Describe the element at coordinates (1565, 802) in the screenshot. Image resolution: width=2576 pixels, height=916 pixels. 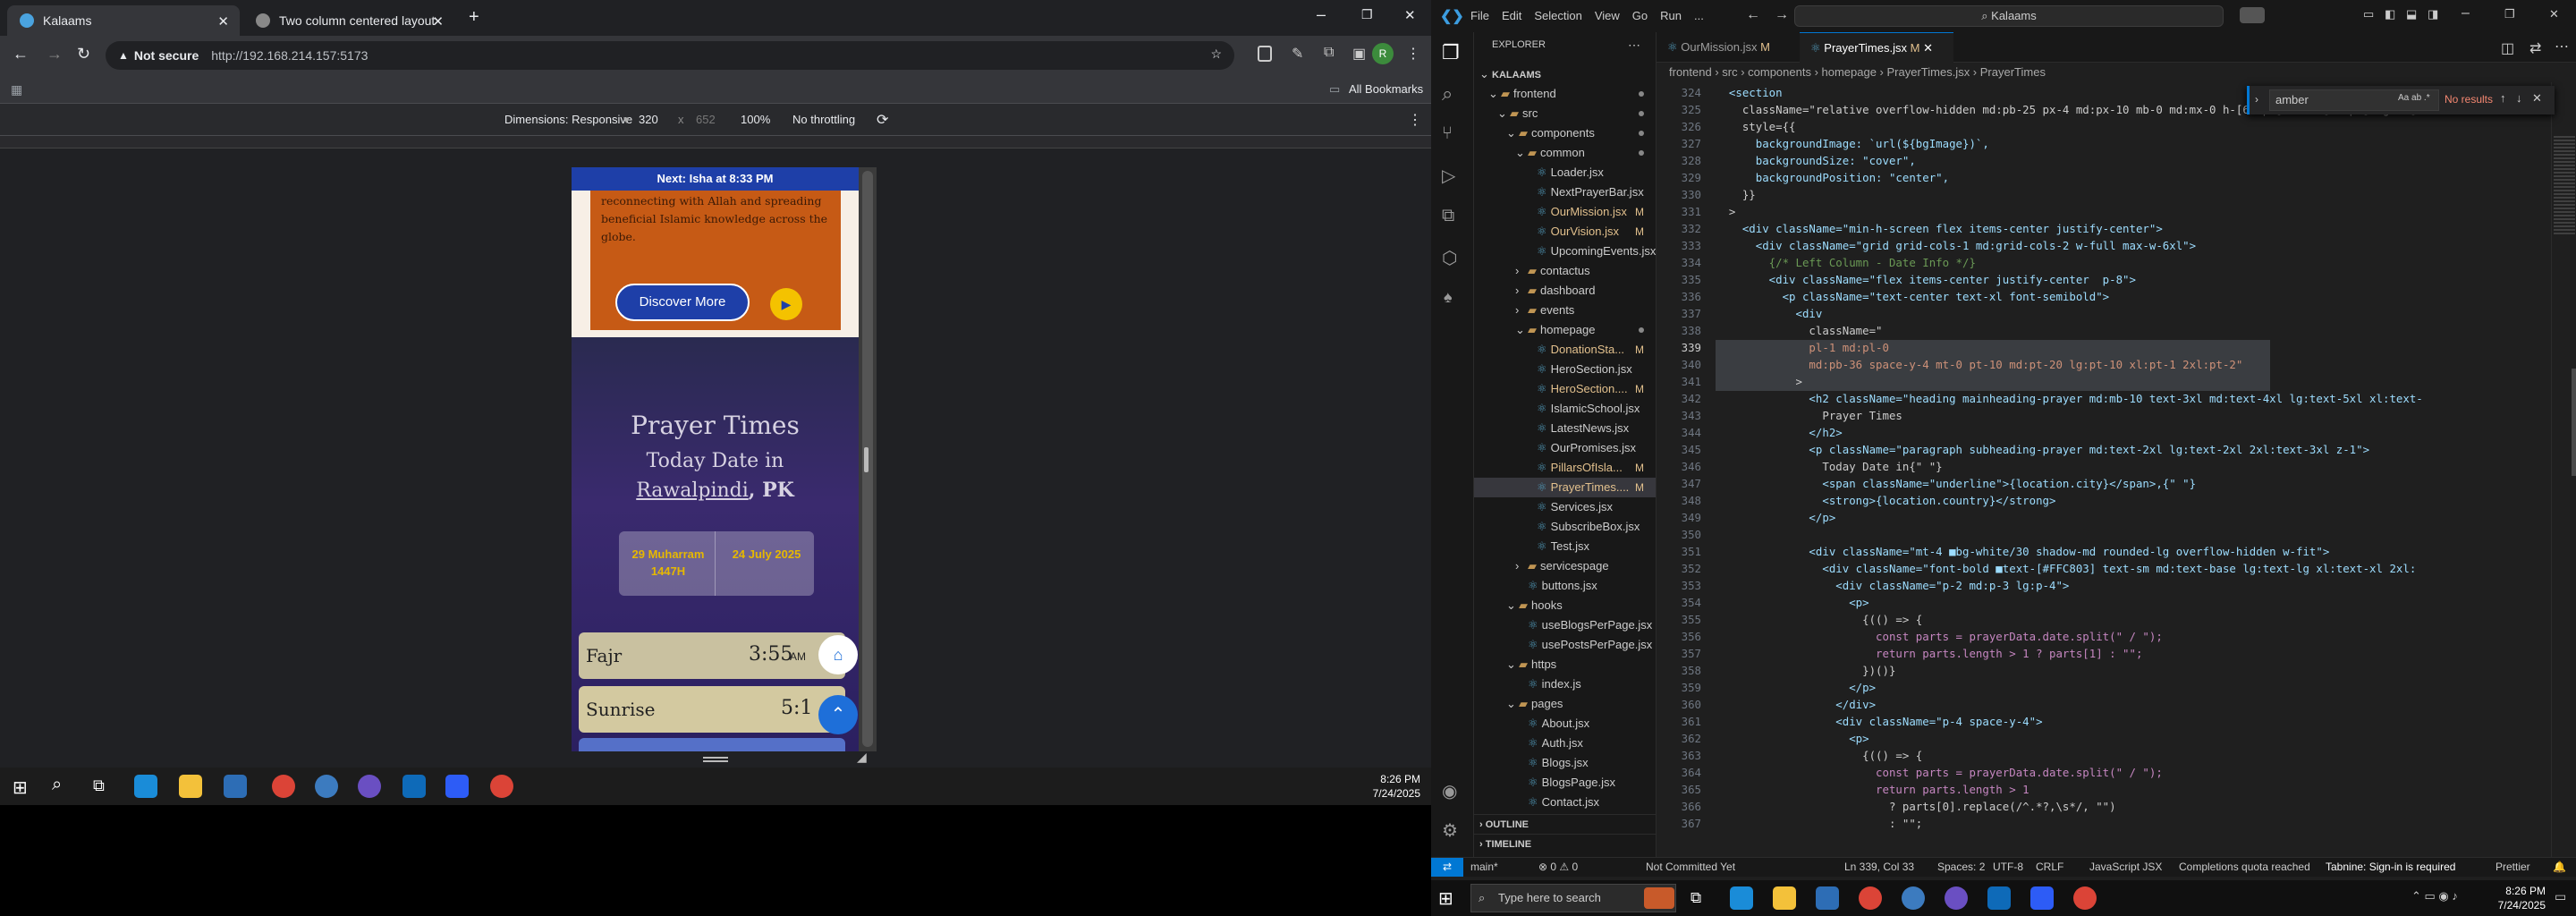
I see `tree-item: ⚛ Contact.jsx` at that location.